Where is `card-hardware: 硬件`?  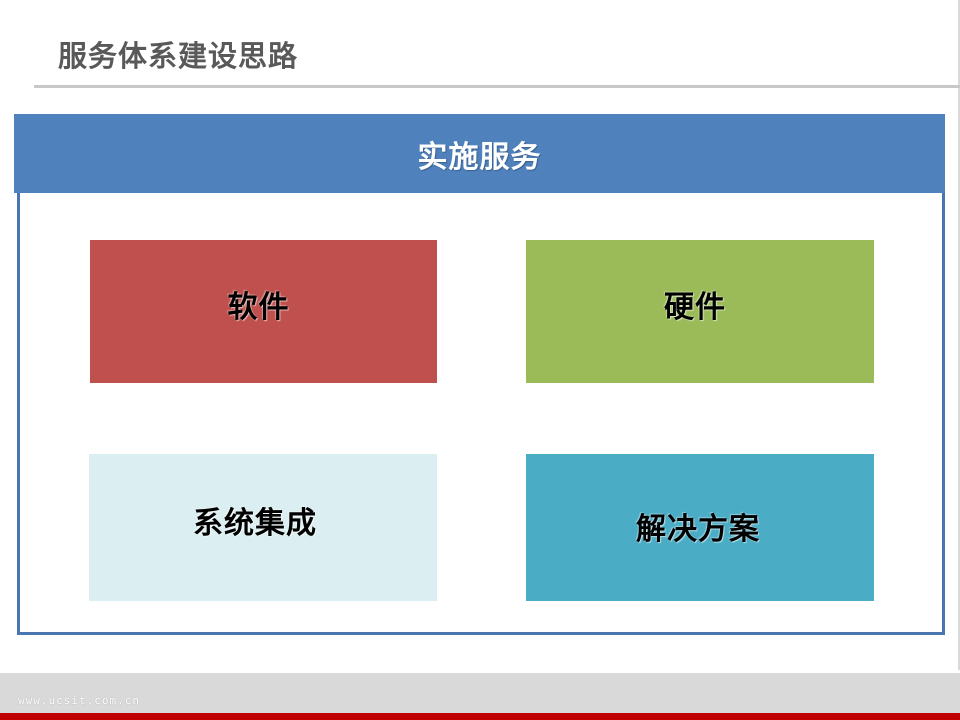
card-hardware: 硬件 is located at coordinates (700, 311).